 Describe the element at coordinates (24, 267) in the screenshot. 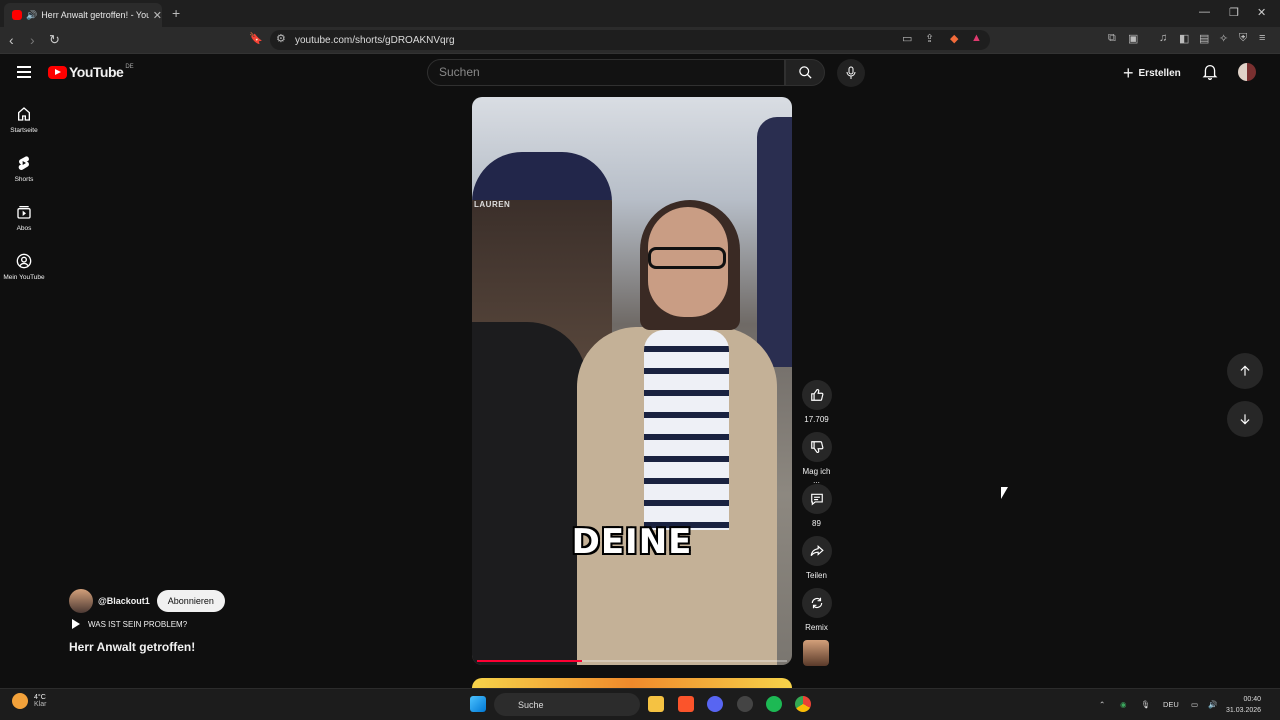

I see `sidebar-item-my-youtube: Mein YouTube` at that location.